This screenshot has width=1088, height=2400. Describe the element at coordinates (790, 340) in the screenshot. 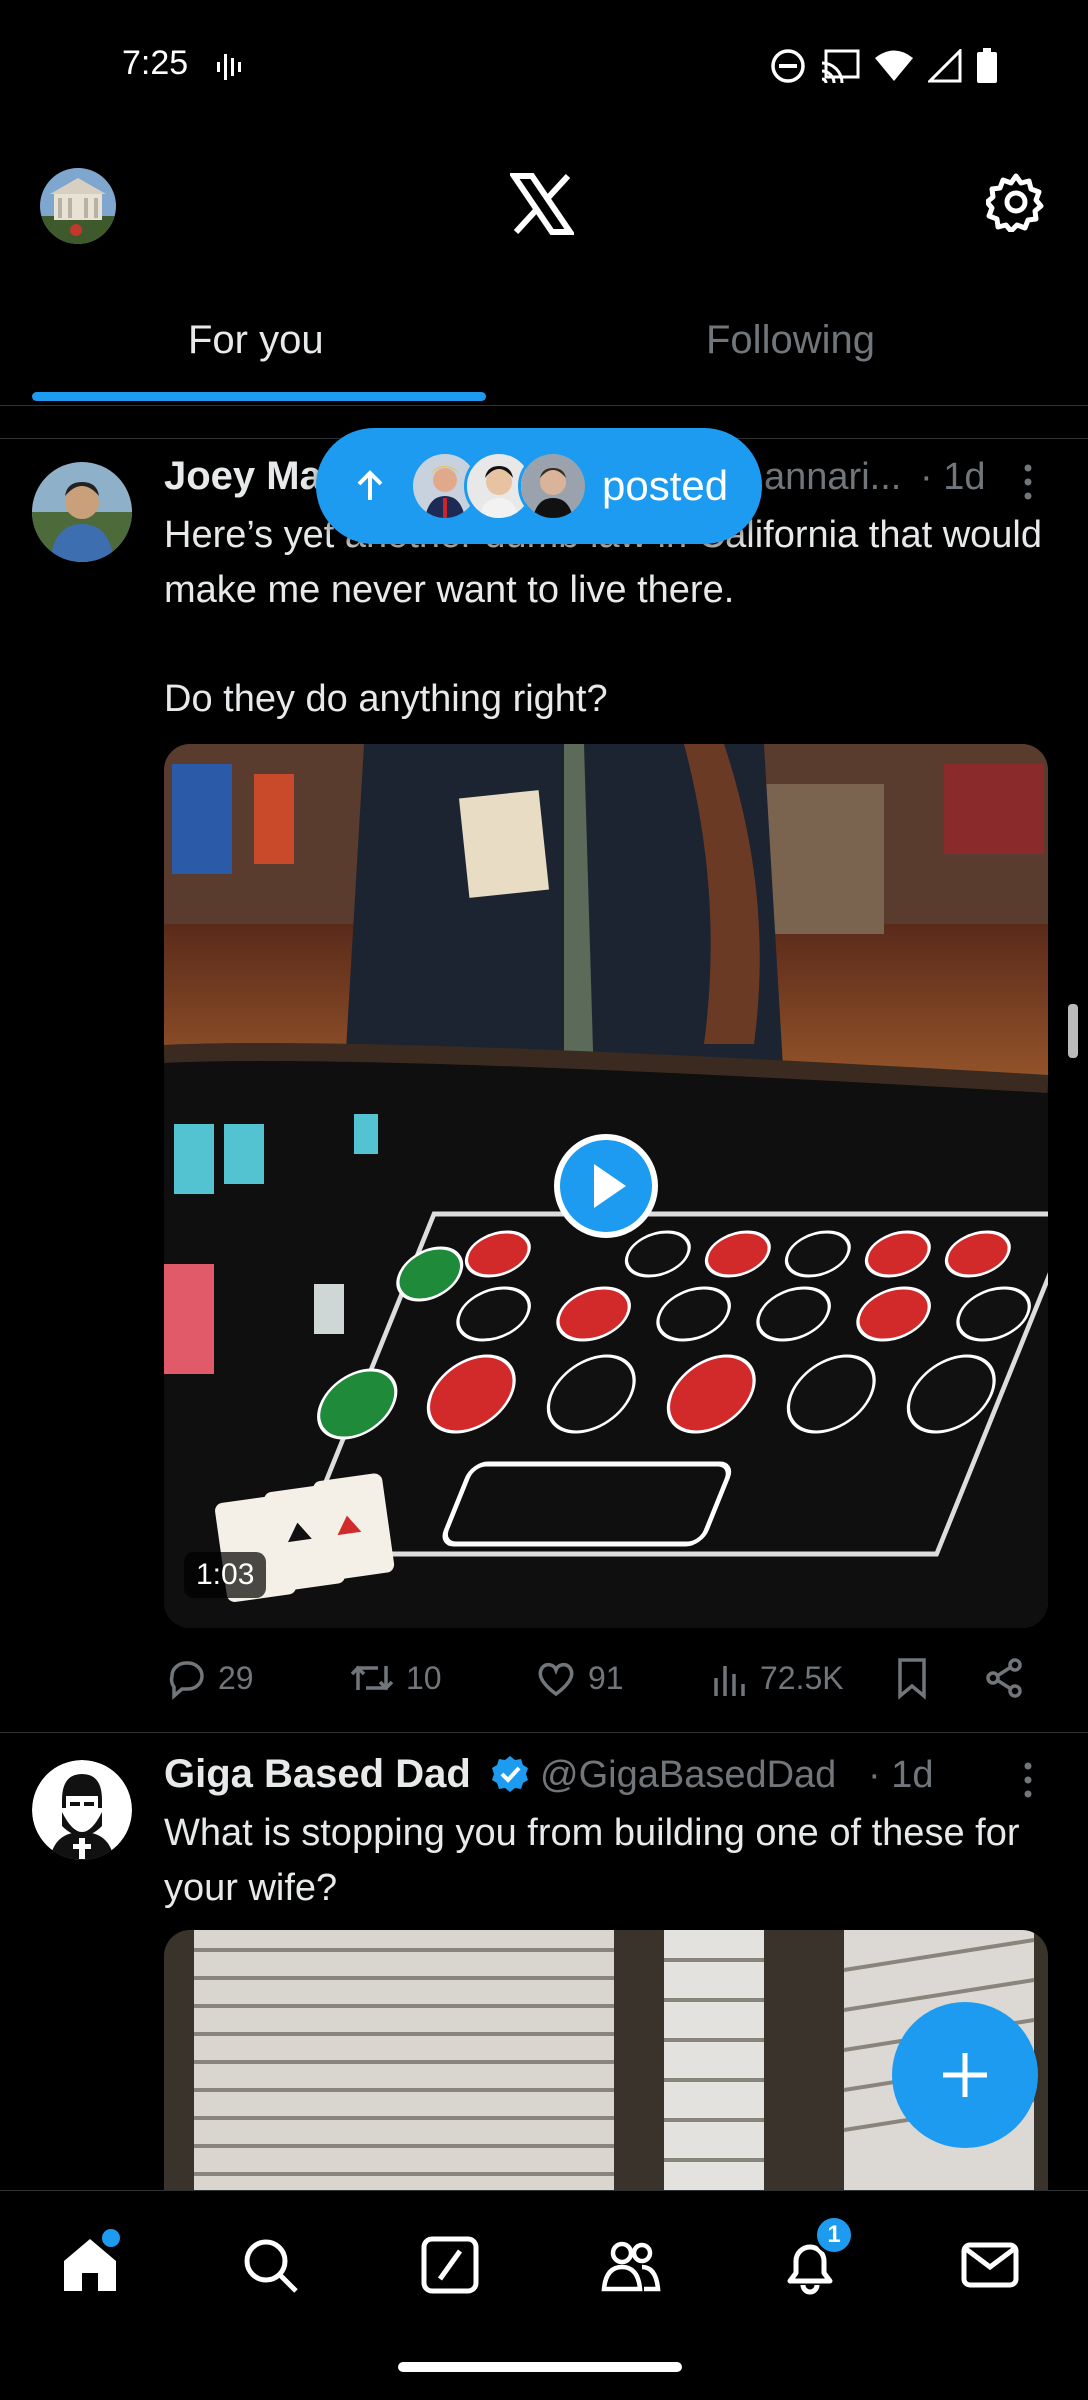

I see `tab-following: Following` at that location.